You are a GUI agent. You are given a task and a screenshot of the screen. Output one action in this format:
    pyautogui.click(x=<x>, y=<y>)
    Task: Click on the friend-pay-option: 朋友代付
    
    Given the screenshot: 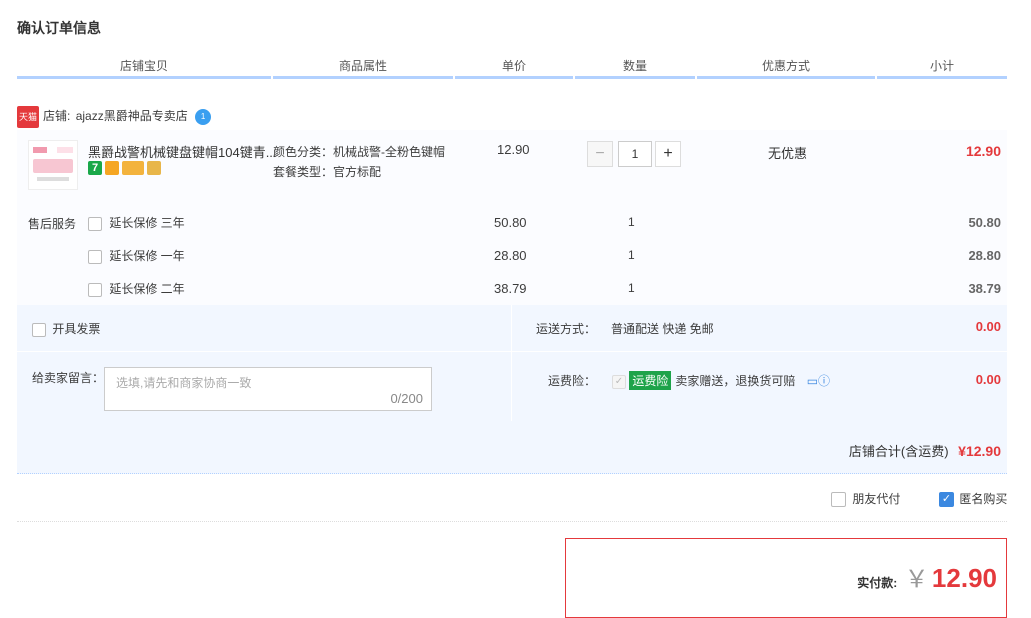 What is the action you would take?
    pyautogui.click(x=865, y=499)
    